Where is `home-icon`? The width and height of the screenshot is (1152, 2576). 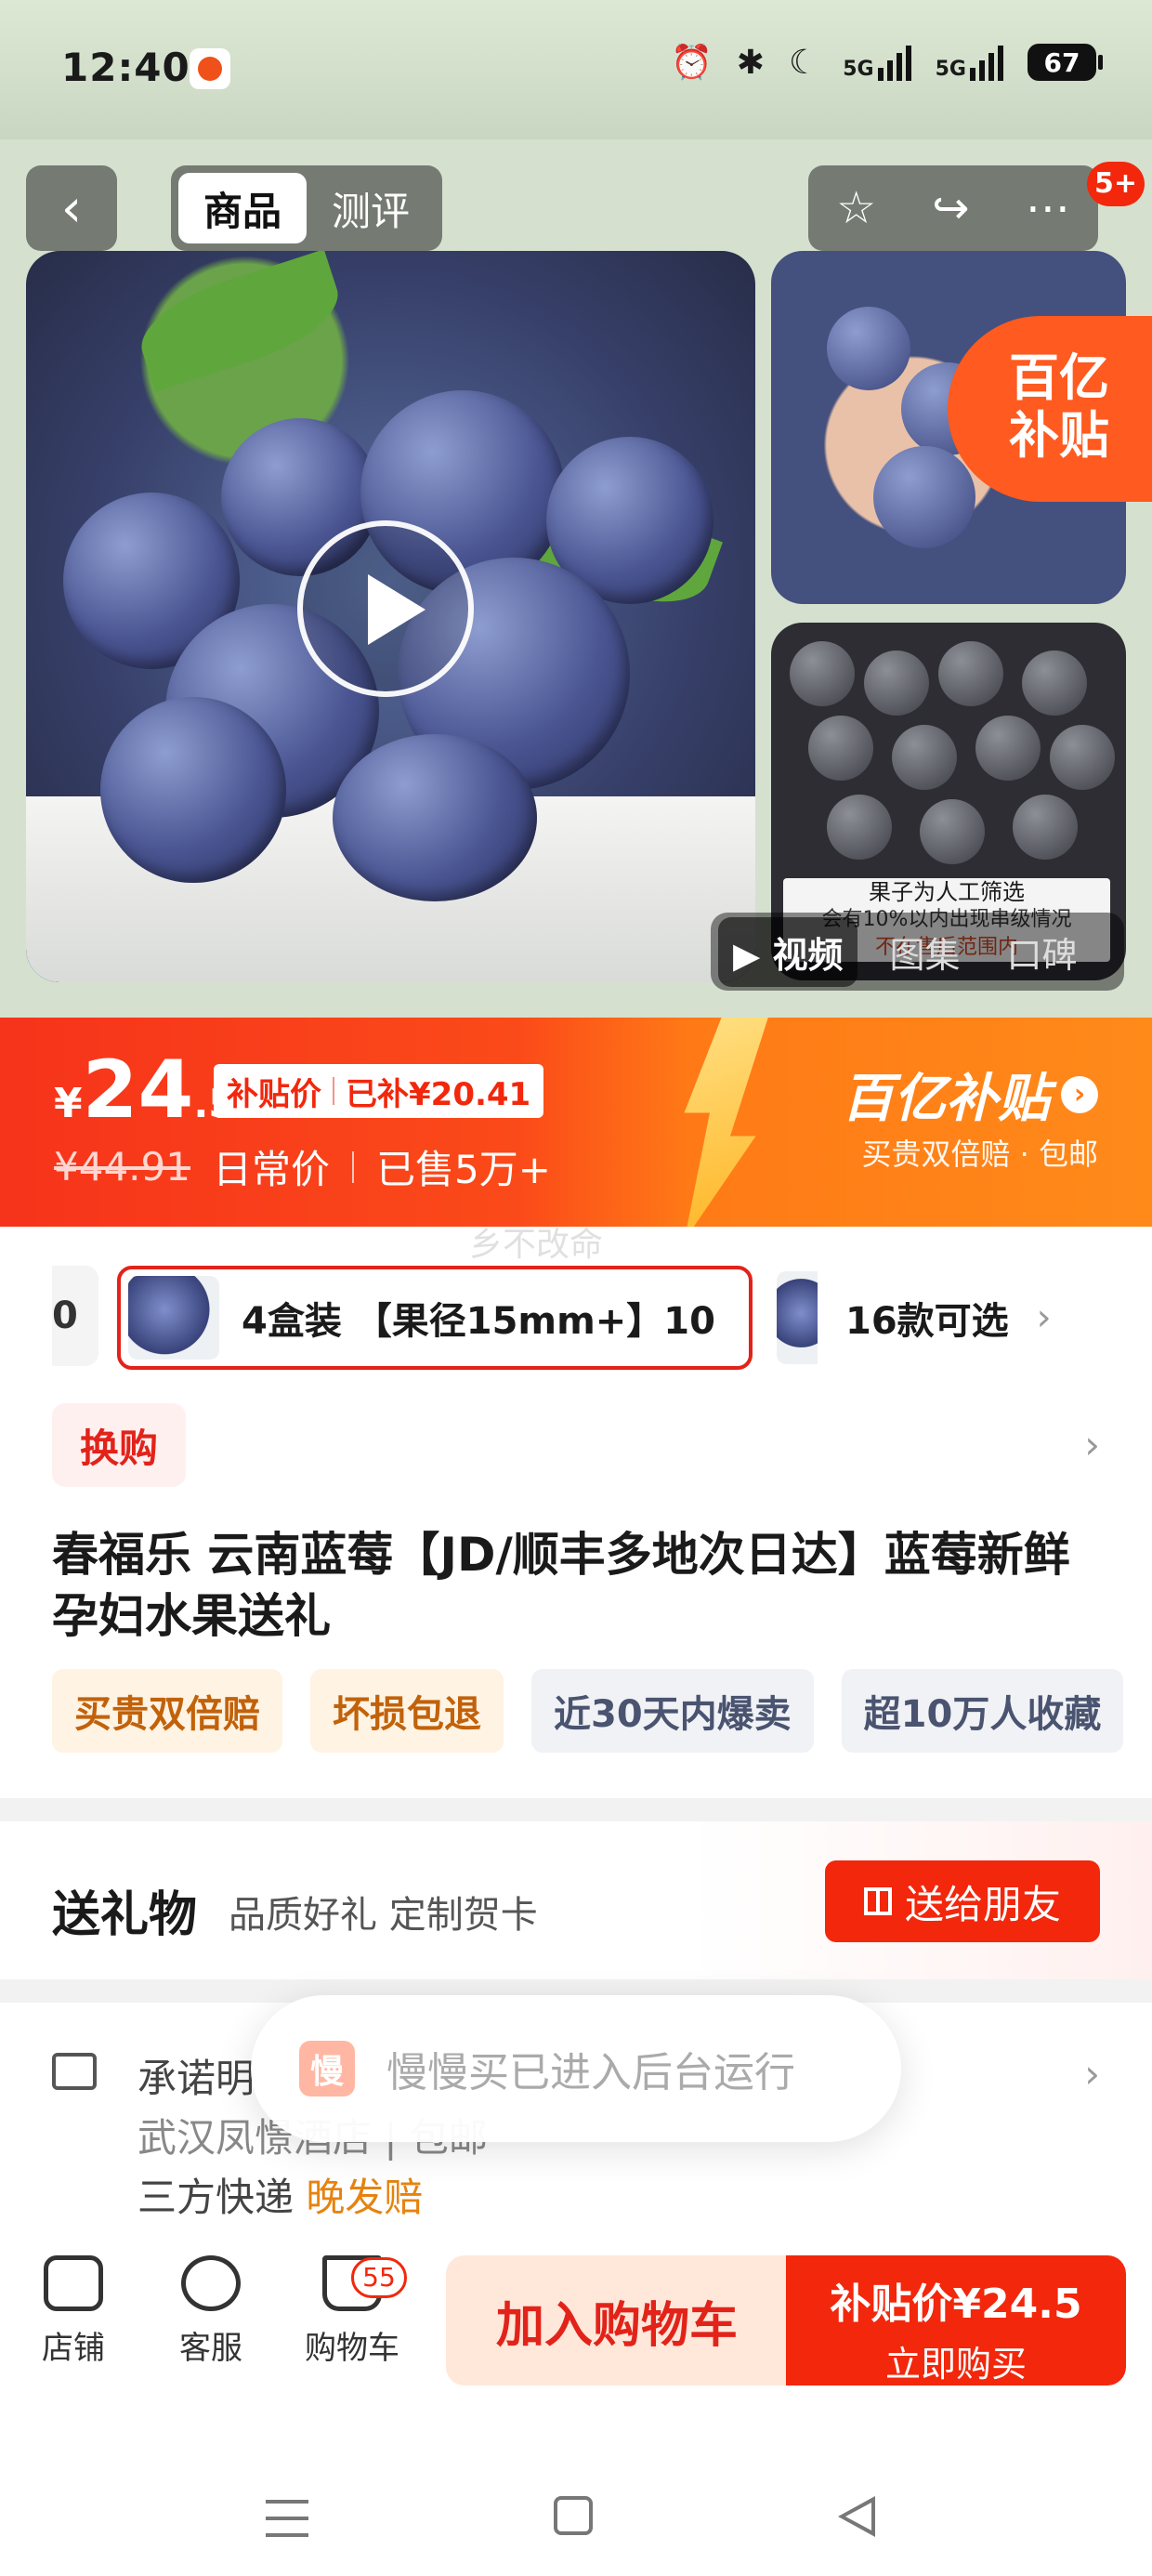 home-icon is located at coordinates (573, 2515).